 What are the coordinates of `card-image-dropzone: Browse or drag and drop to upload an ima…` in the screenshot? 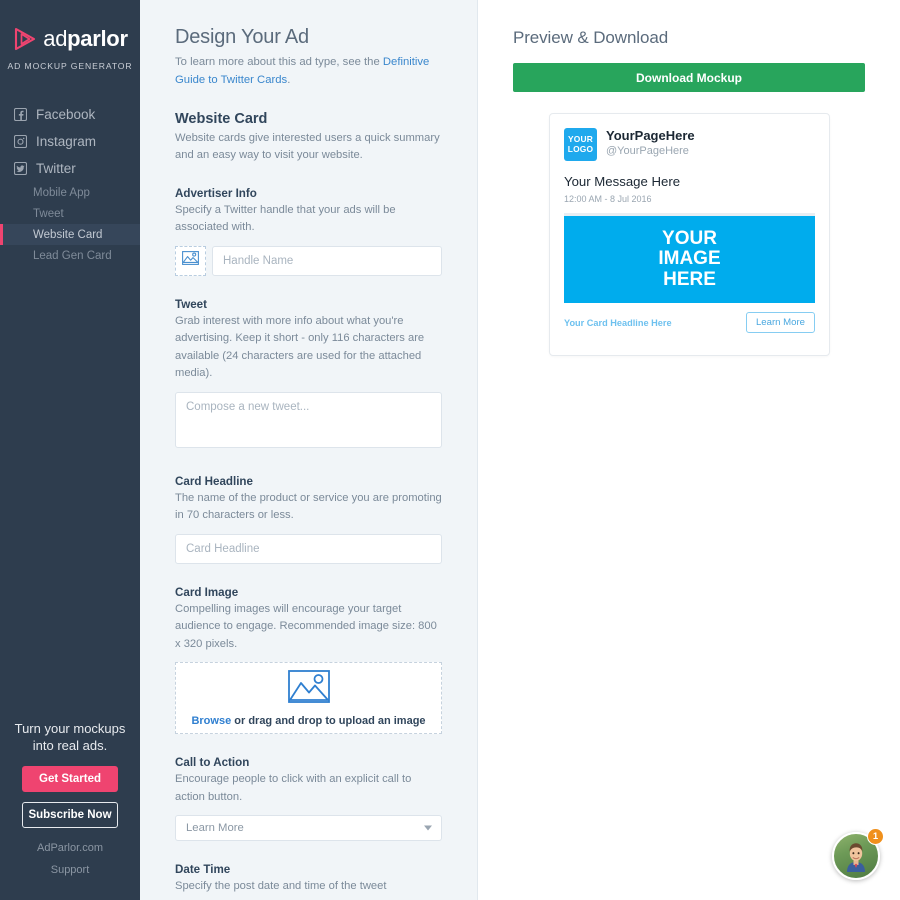 It's located at (308, 698).